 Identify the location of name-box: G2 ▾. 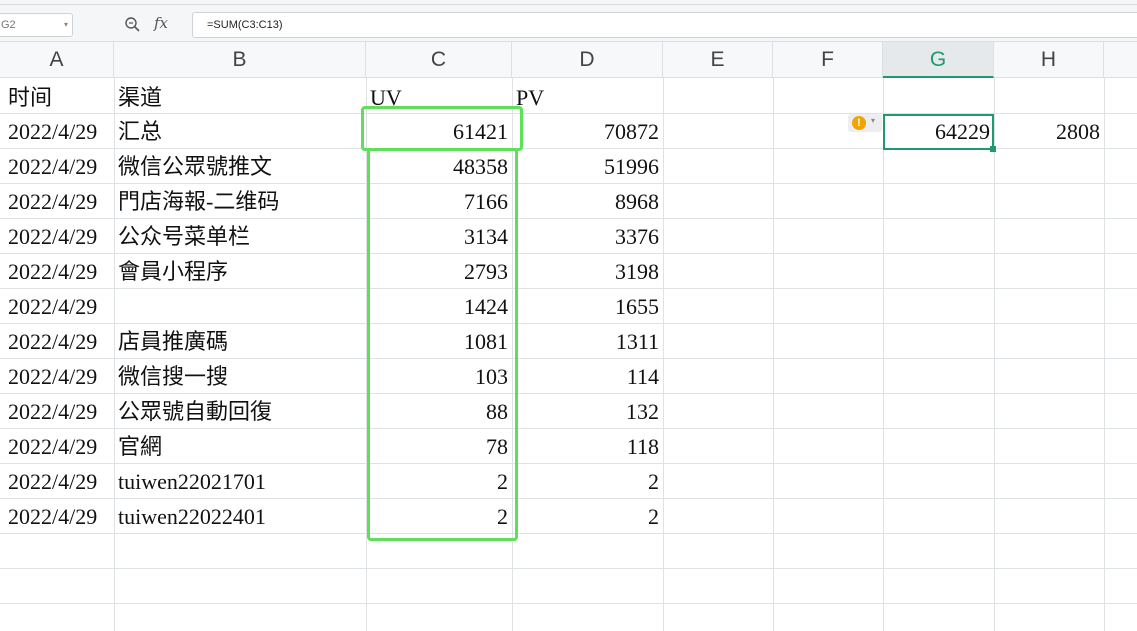
(36, 25).